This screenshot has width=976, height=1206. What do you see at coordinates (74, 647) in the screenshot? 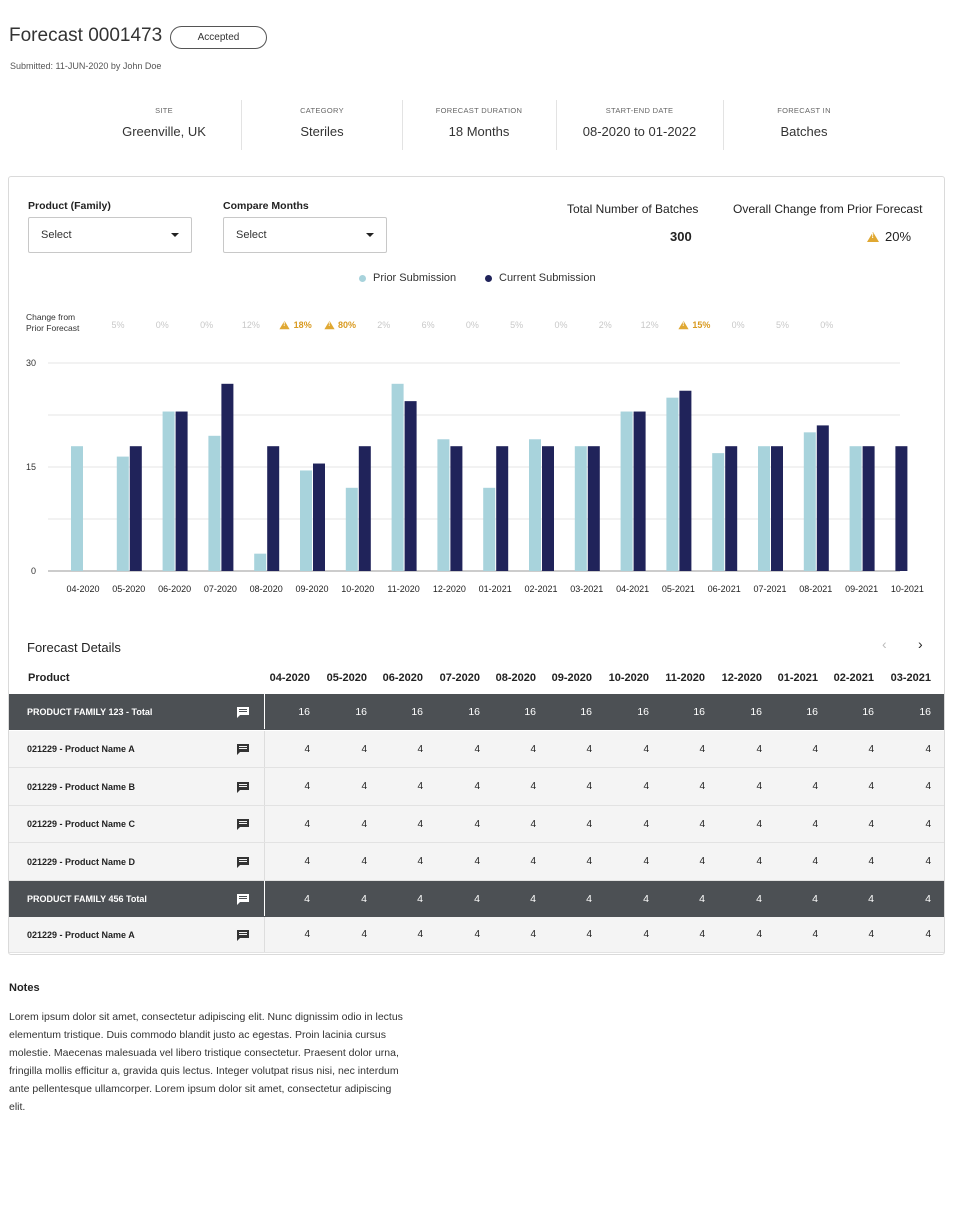
I see `forecast-details-title: Forecast Details` at bounding box center [74, 647].